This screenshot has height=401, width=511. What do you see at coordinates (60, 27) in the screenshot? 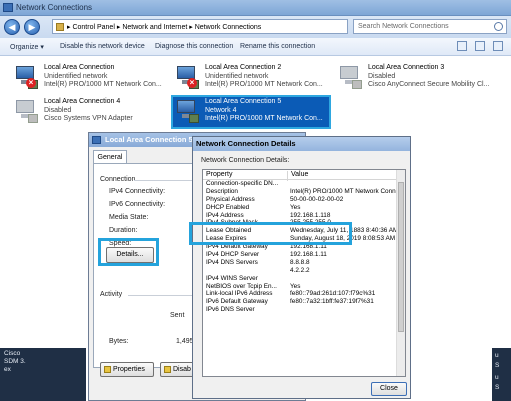
I see `control-panel-icon` at bounding box center [60, 27].